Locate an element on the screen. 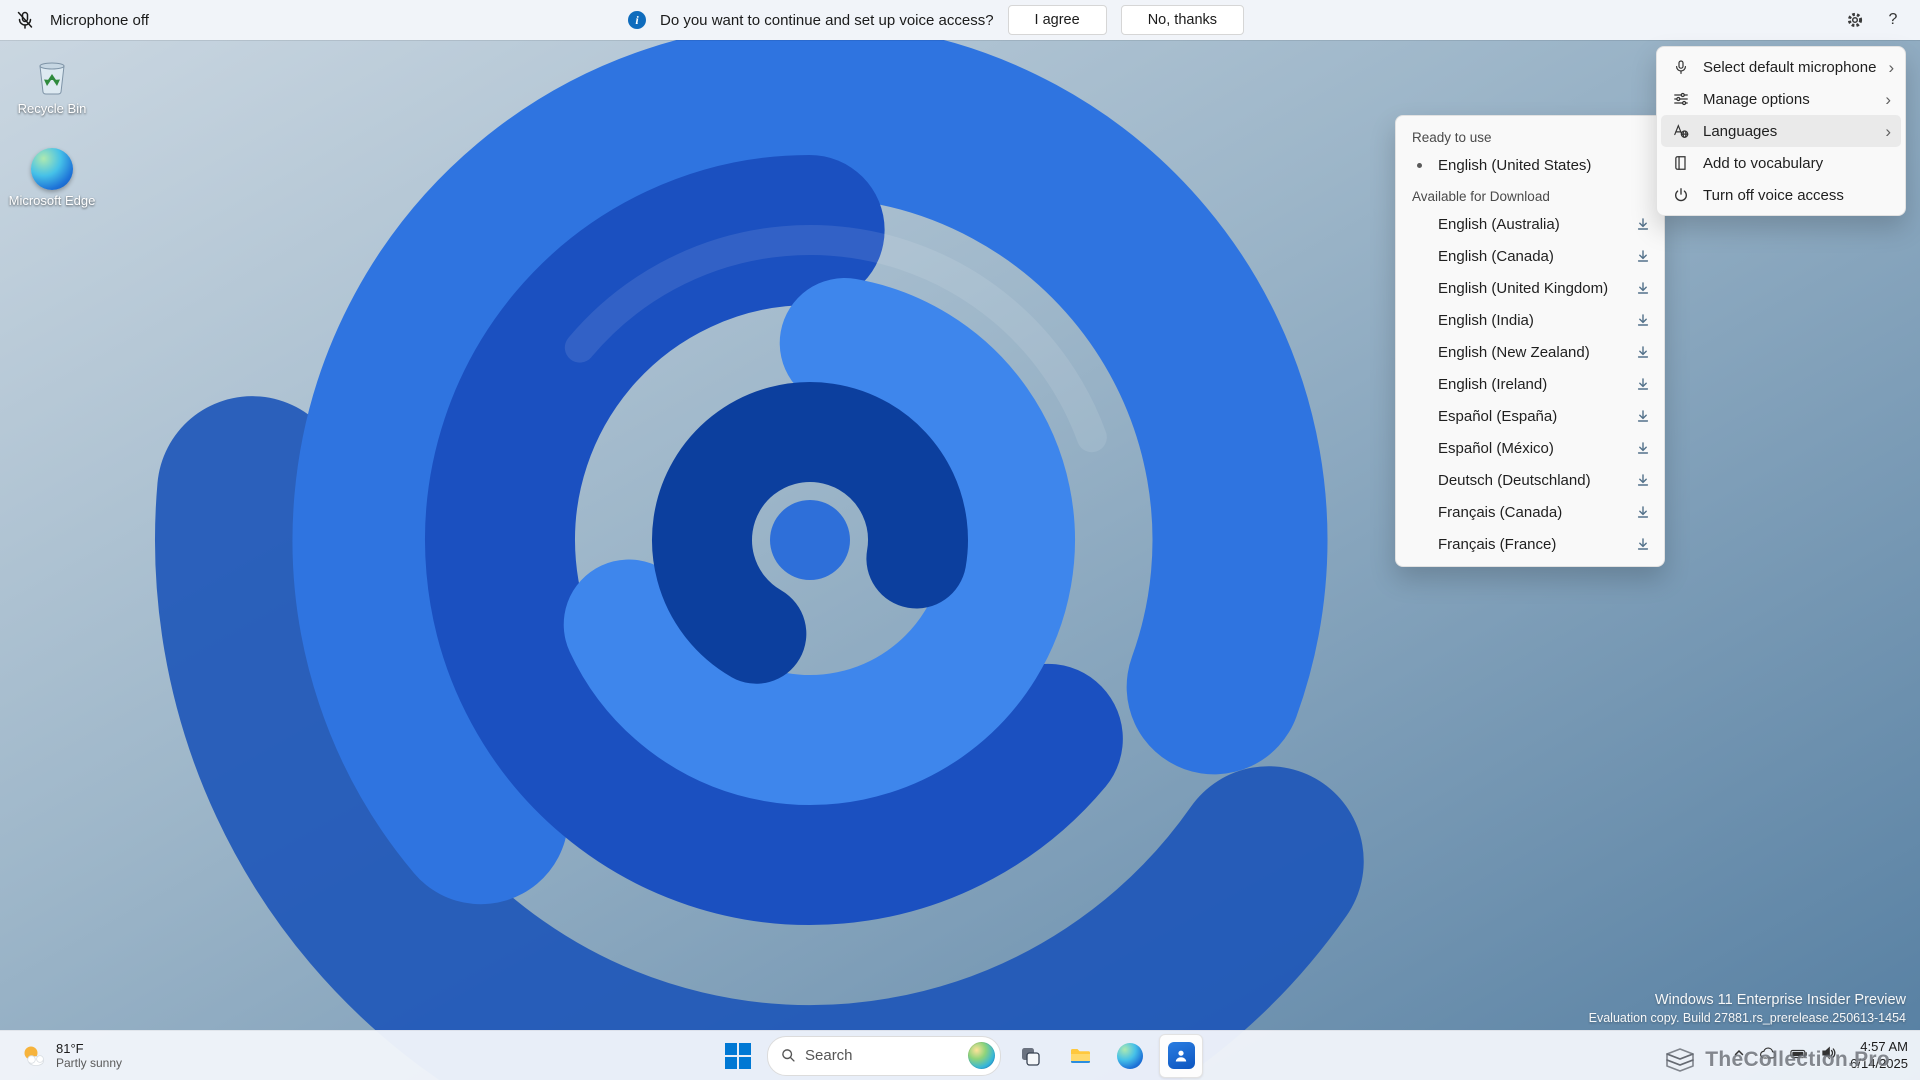 The width and height of the screenshot is (1920, 1080). settings-gear-icon is located at coordinates (1855, 20).